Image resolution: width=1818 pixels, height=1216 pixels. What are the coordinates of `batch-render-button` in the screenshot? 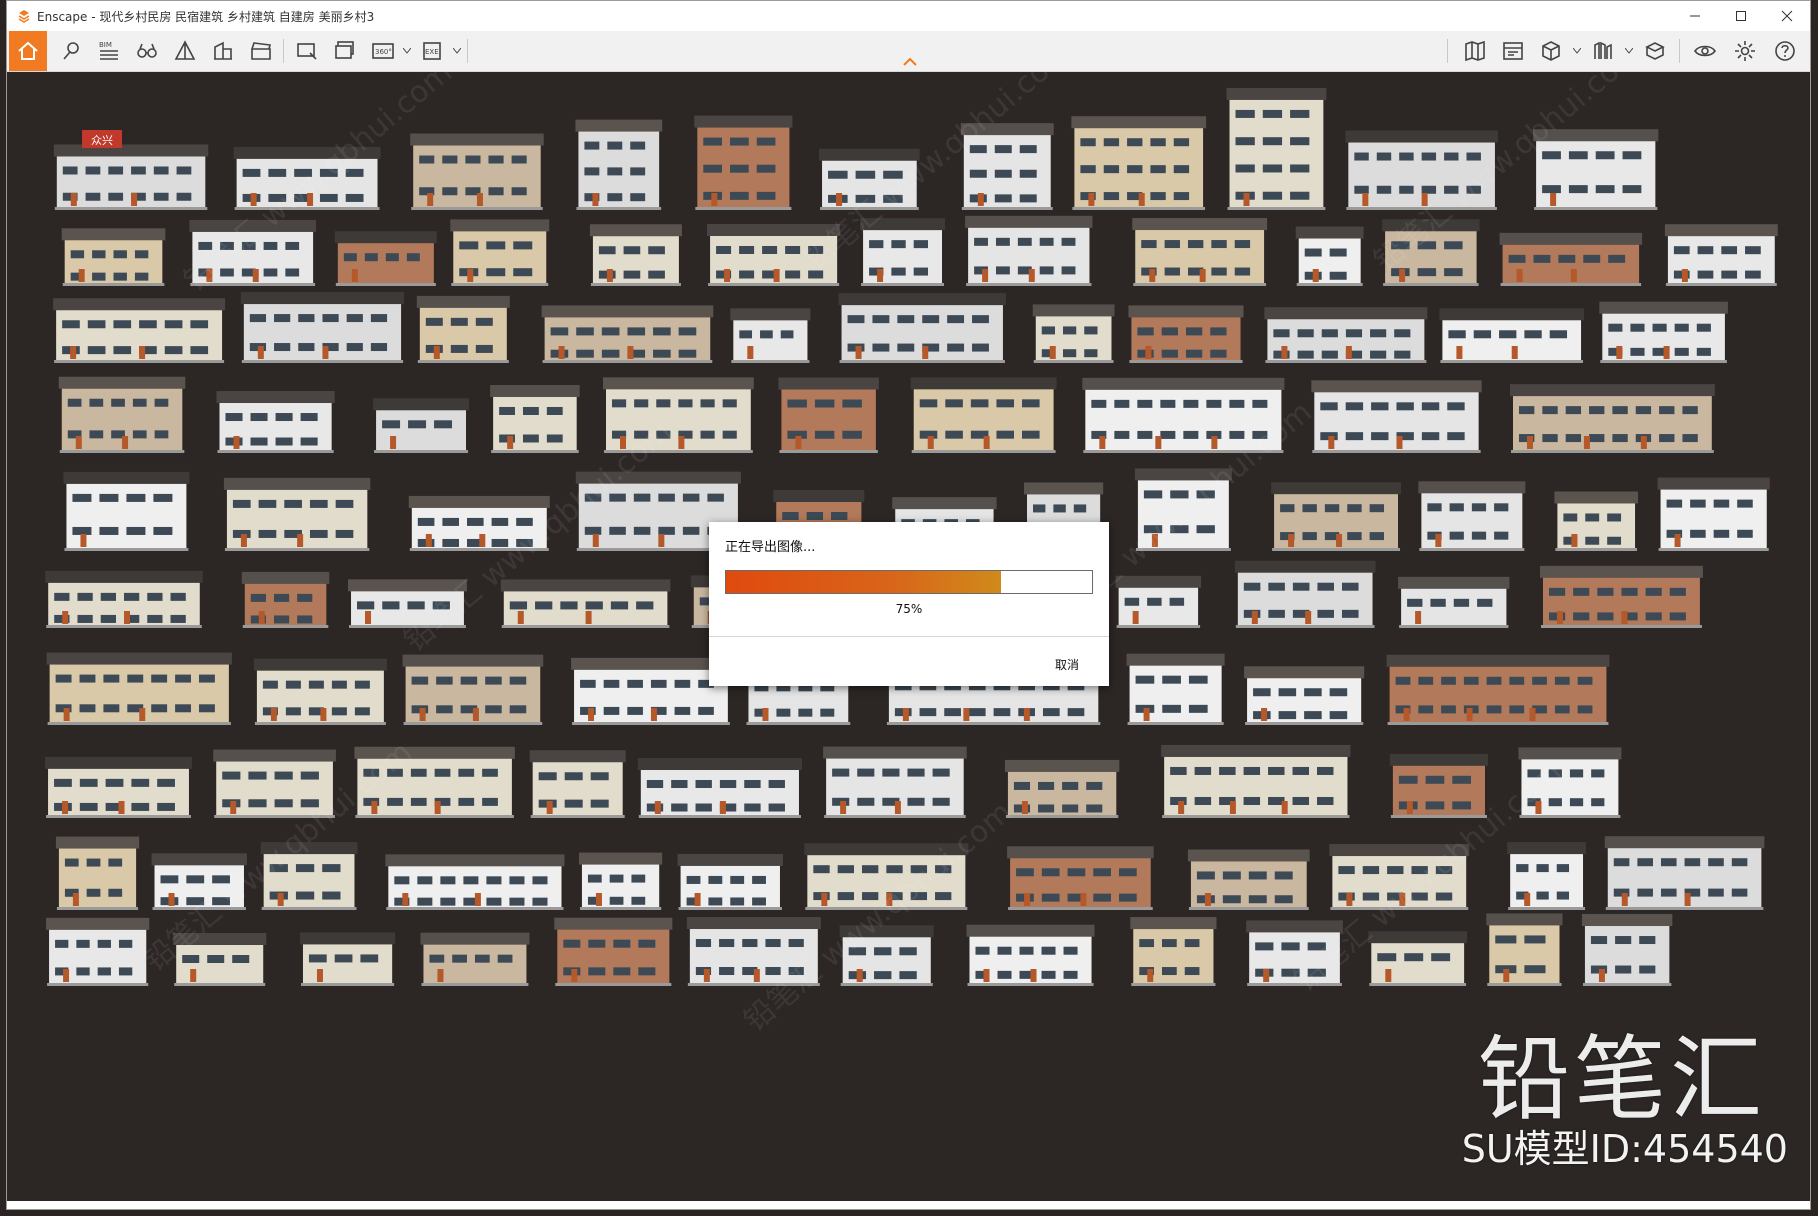 It's located at (345, 51).